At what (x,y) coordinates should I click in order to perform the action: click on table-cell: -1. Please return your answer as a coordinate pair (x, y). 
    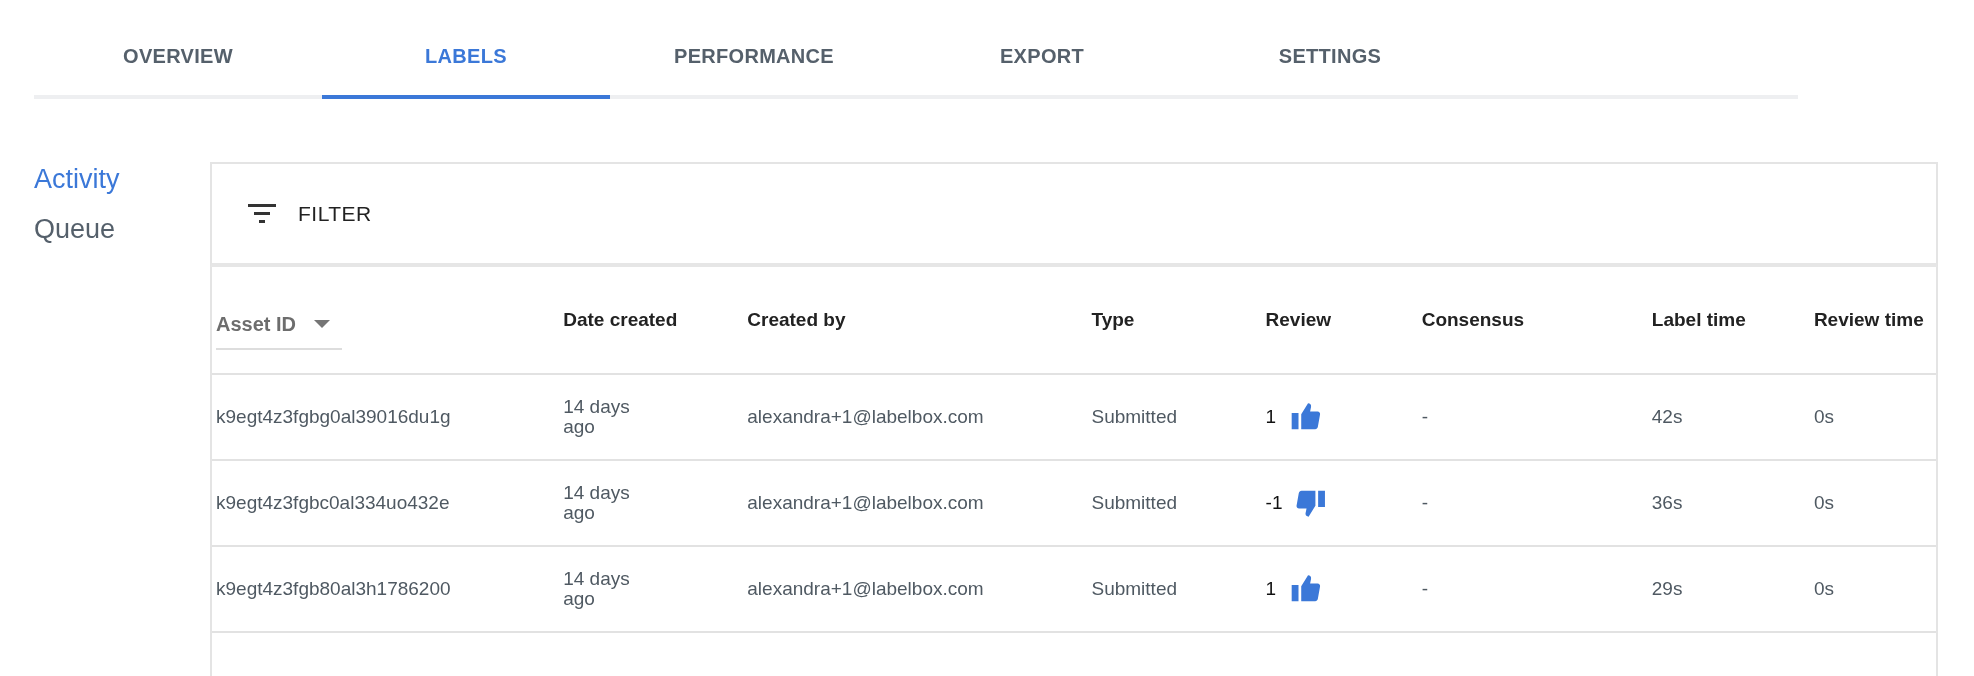
    Looking at the image, I should click on (1274, 503).